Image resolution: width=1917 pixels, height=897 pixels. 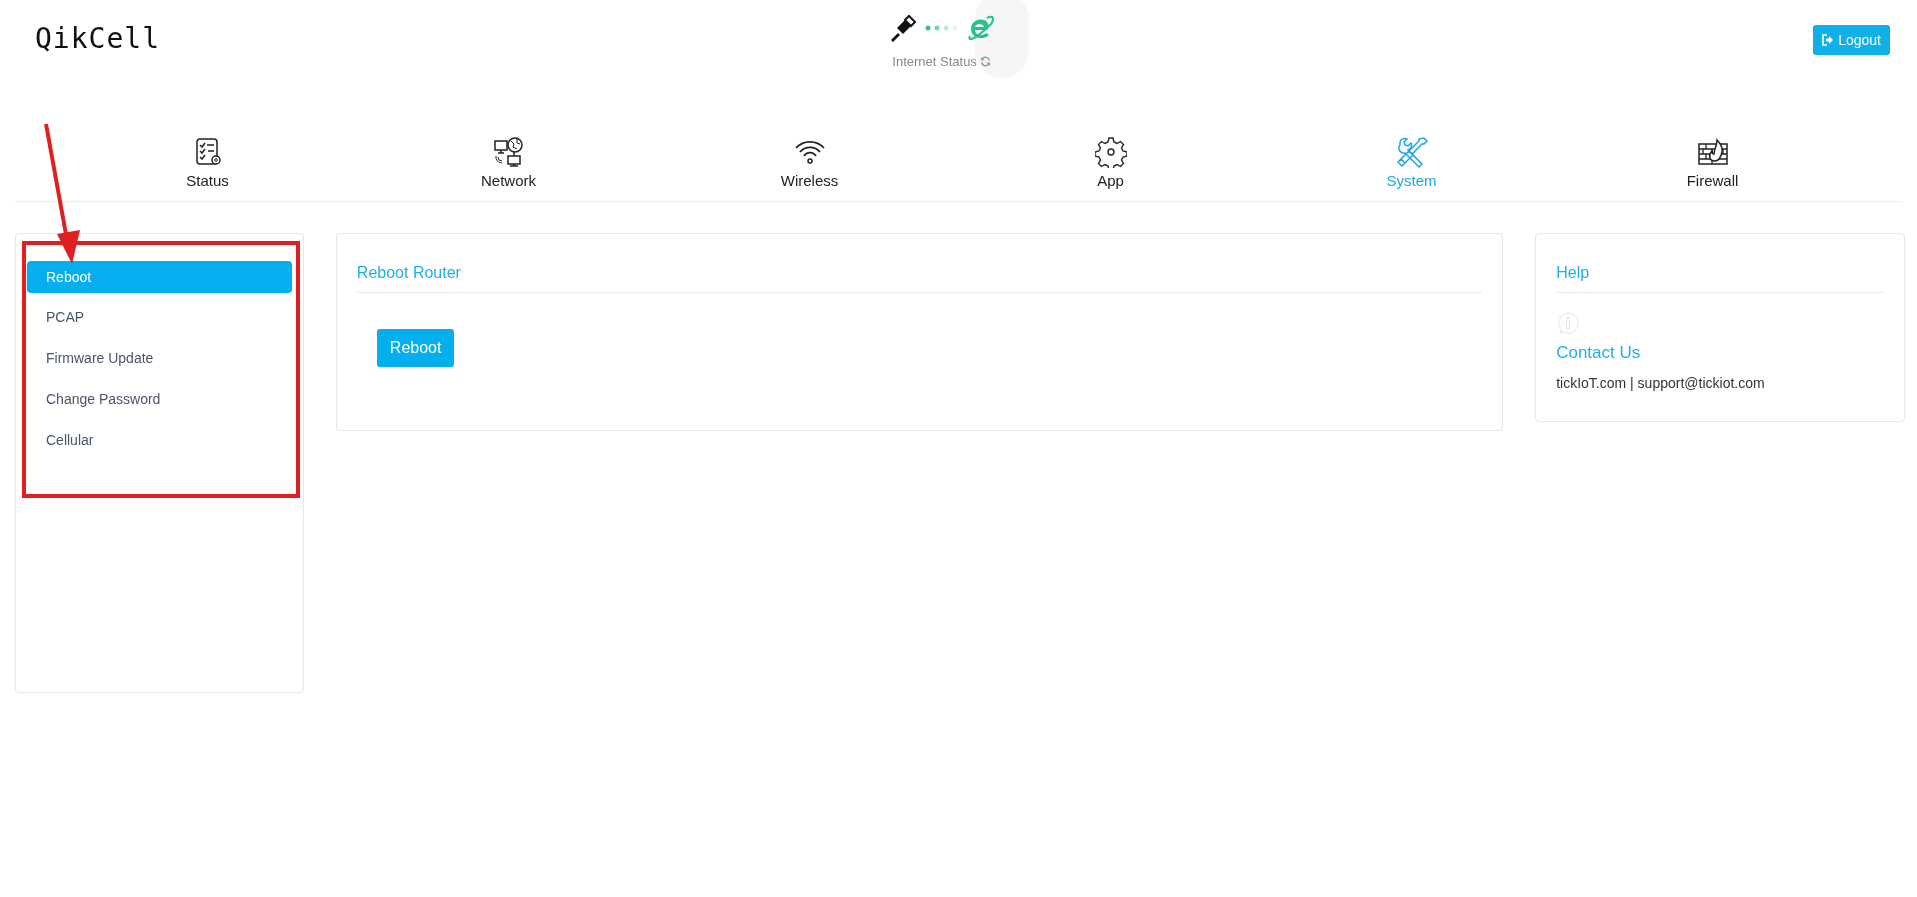 I want to click on info-icon, so click(x=1568, y=323).